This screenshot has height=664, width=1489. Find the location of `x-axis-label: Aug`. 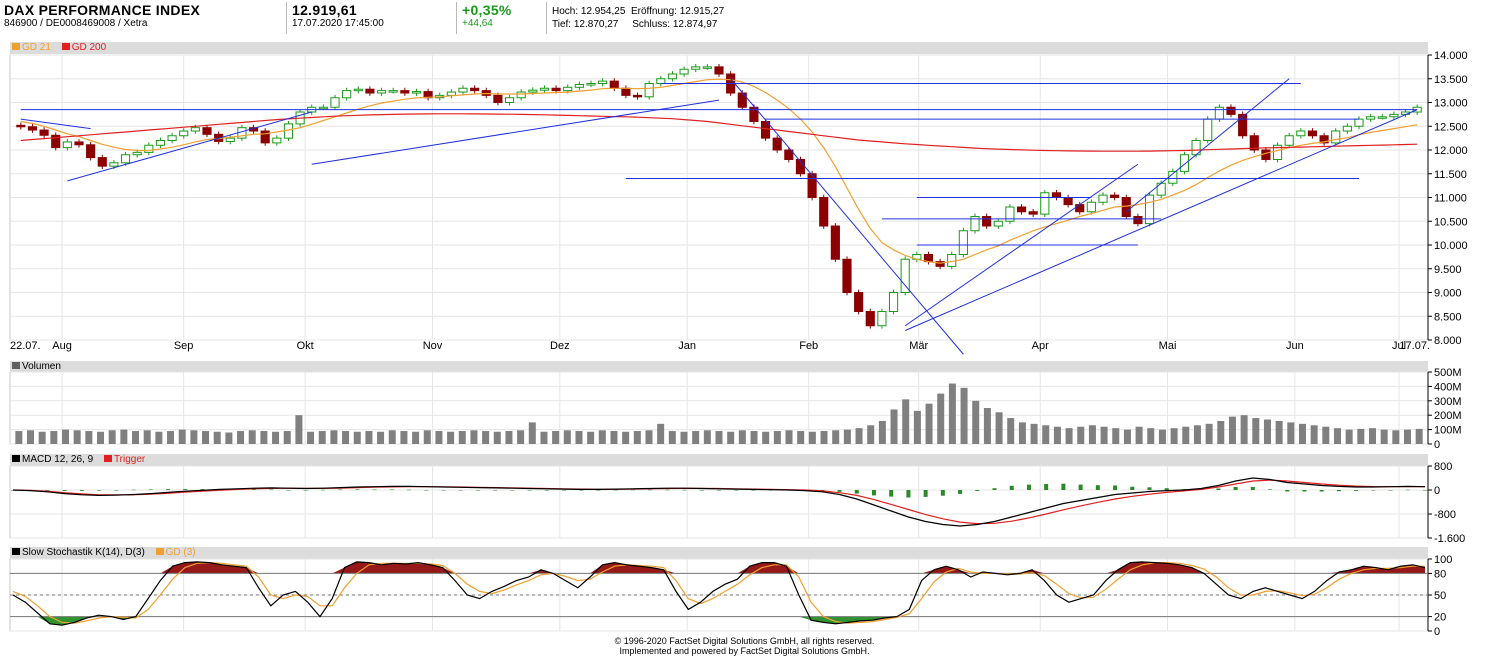

x-axis-label: Aug is located at coordinates (62, 346).